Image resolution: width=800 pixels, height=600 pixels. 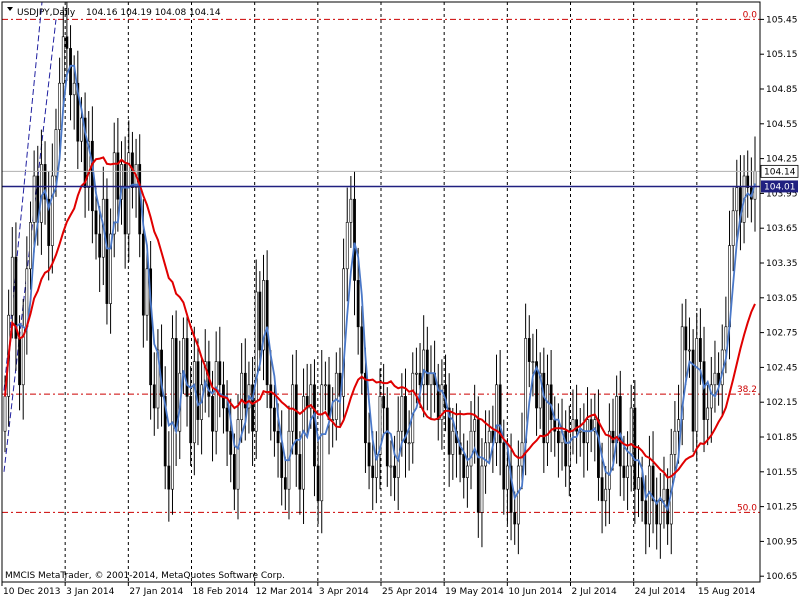 I want to click on y-tick-label: 105.45, so click(x=782, y=20).